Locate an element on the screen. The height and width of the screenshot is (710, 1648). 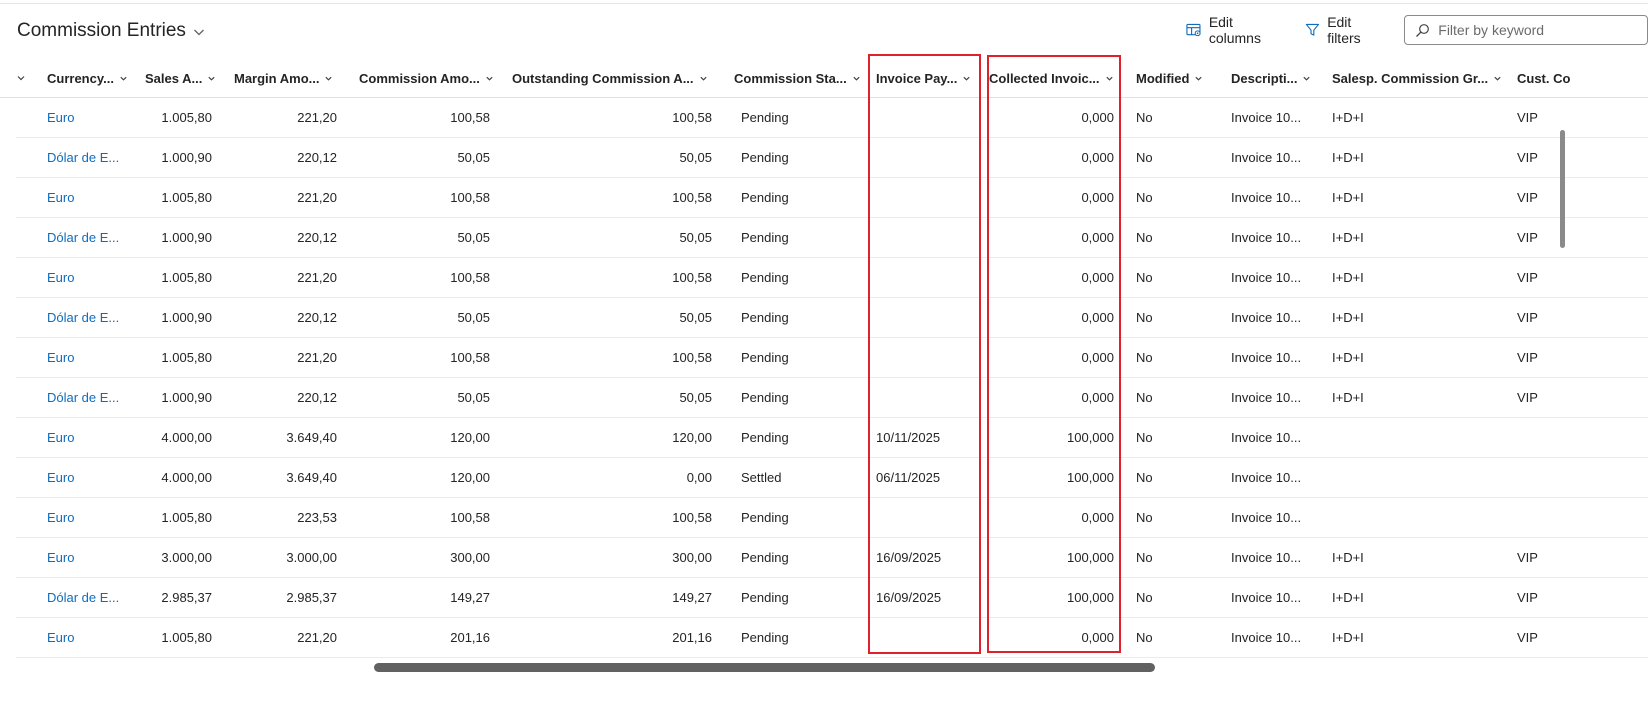
toolbar: Edit columns Edit filters is located at coordinates (1415, 30).